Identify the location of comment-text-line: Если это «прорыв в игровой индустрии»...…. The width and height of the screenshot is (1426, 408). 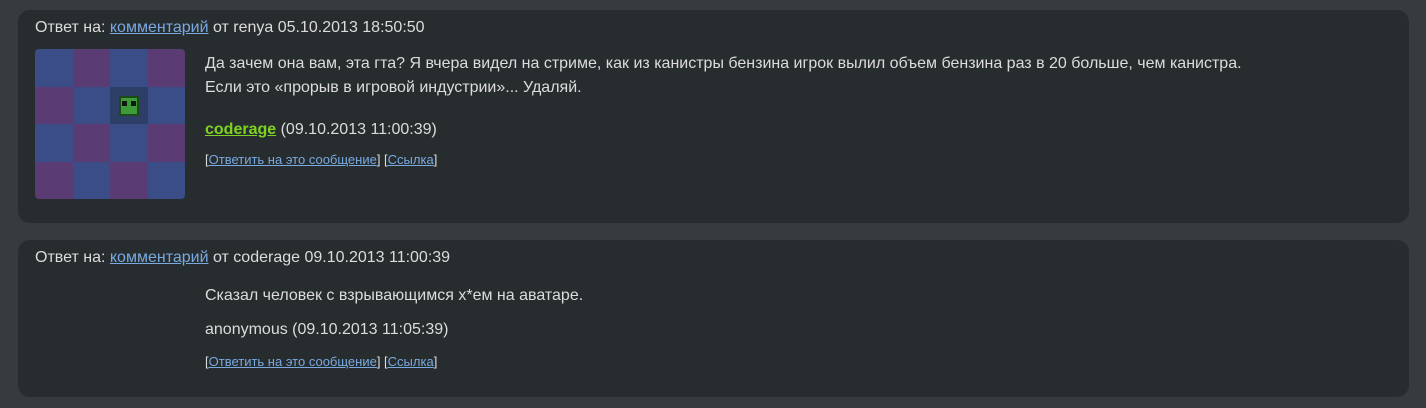
(393, 87).